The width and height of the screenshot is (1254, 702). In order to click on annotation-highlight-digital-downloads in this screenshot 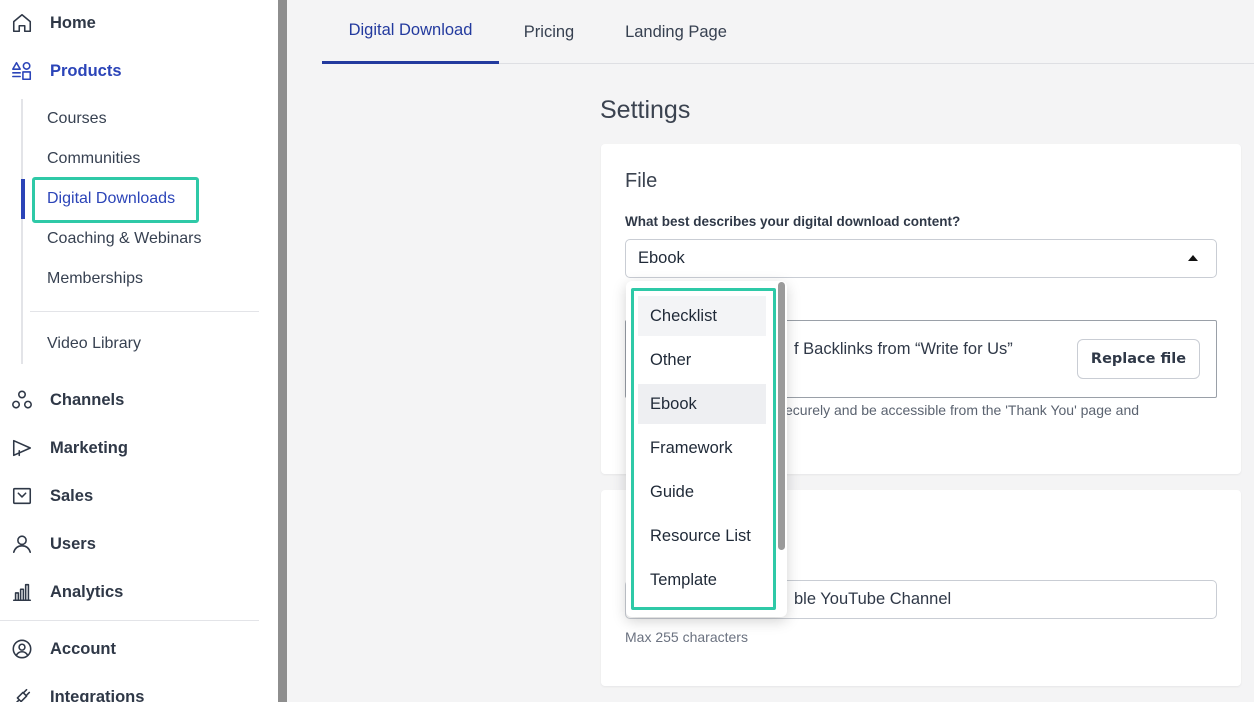, I will do `click(115, 200)`.